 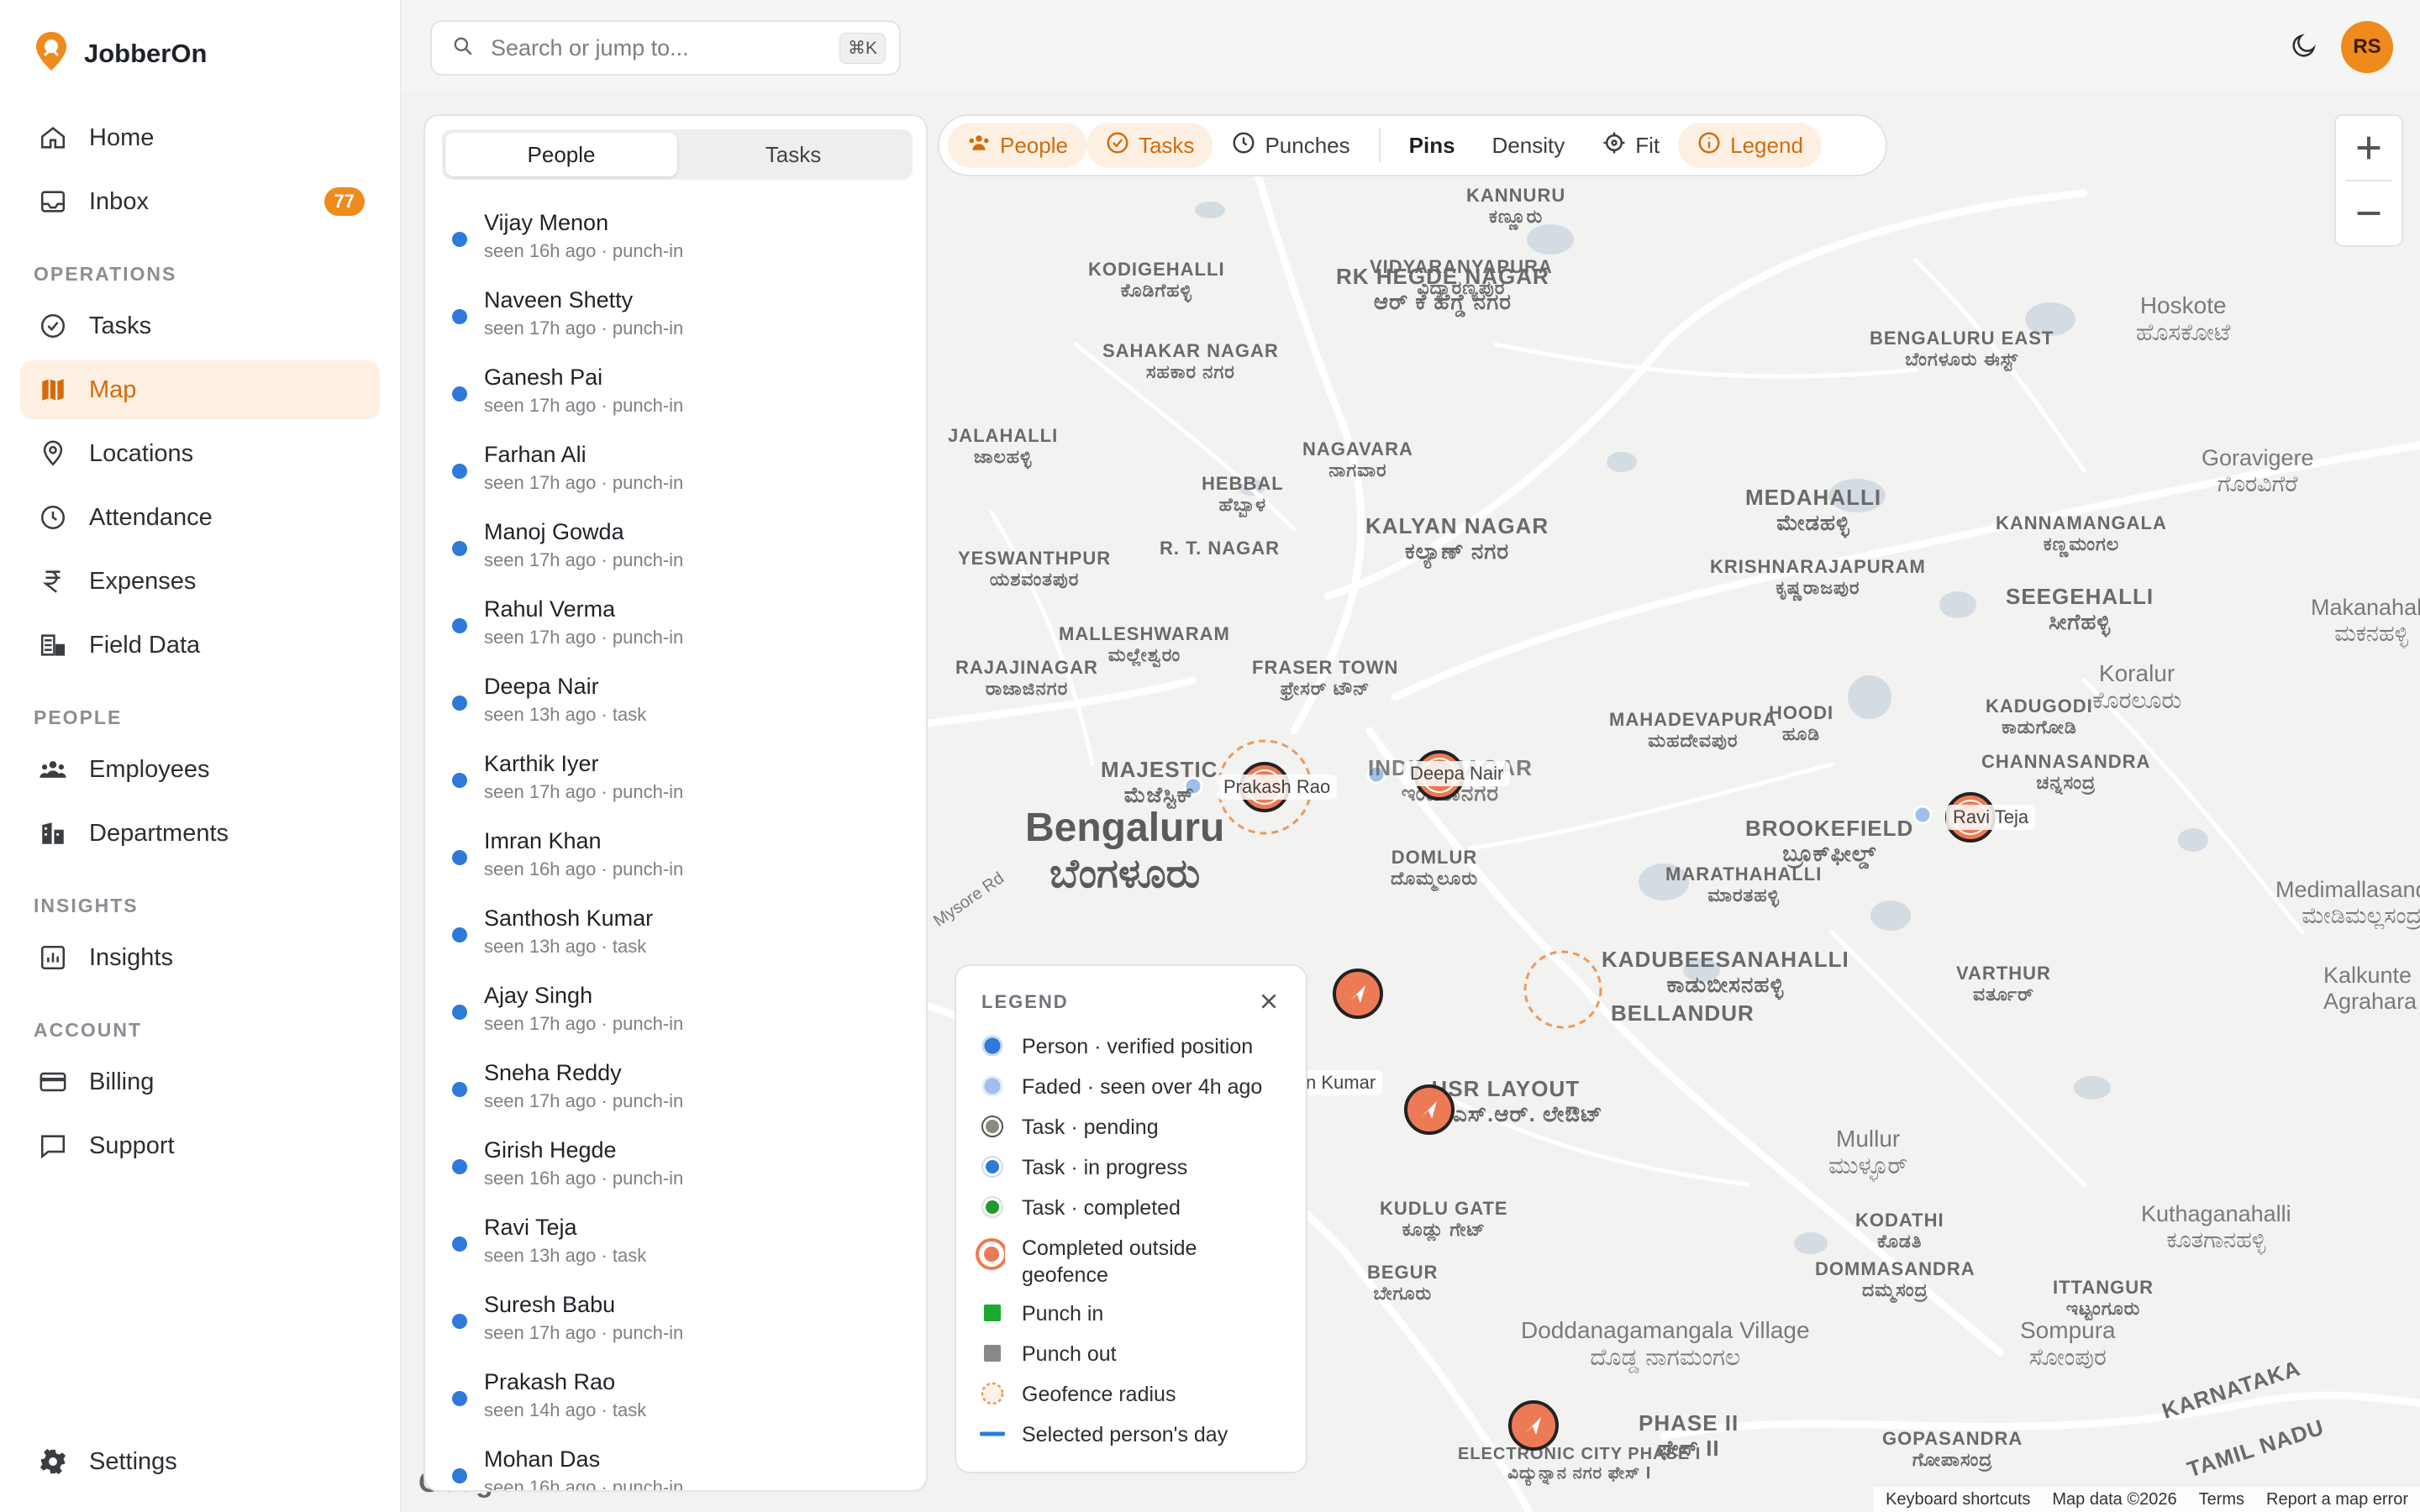 What do you see at coordinates (675, 1092) in the screenshot?
I see `list-item: Sneha Reddy seen 17h ago · punch-in` at bounding box center [675, 1092].